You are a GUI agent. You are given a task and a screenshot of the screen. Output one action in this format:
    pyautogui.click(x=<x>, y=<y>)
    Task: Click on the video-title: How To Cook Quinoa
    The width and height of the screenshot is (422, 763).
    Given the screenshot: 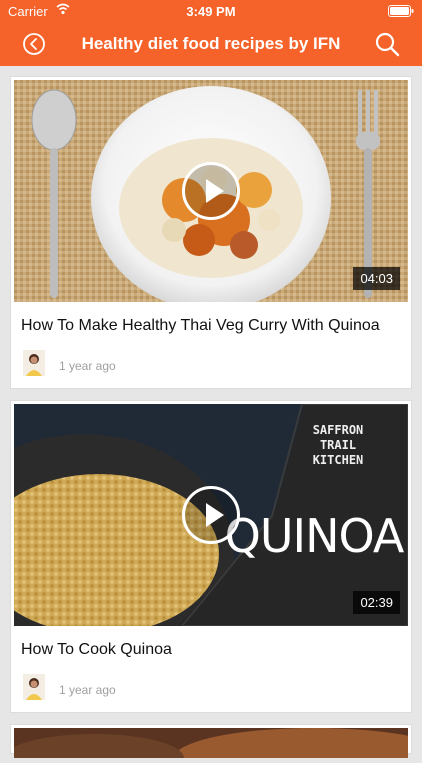 What is the action you would take?
    pyautogui.click(x=212, y=650)
    